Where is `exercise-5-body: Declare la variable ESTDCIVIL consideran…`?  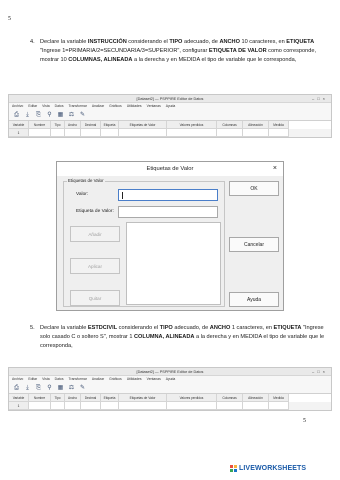
exercise-5-body: Declare la variable ESTDCIVIL consideran… is located at coordinates (182, 337).